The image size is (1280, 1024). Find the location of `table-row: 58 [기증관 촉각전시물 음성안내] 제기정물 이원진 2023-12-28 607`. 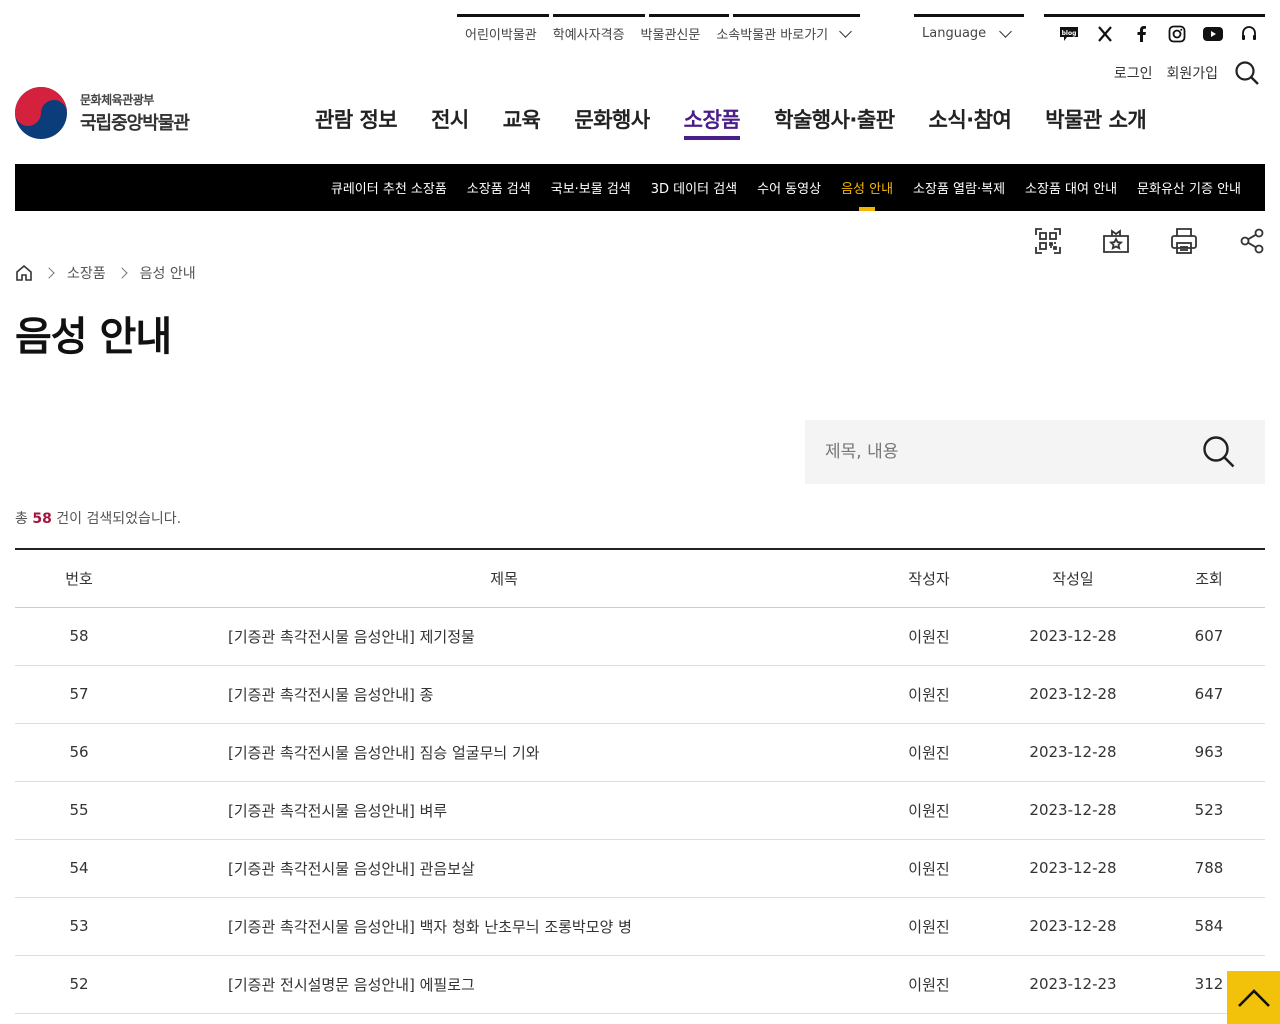

table-row: 58 [기증관 촉각전시물 음성안내] 제기정물 이원진 2023-12-28 607 is located at coordinates (640, 636).